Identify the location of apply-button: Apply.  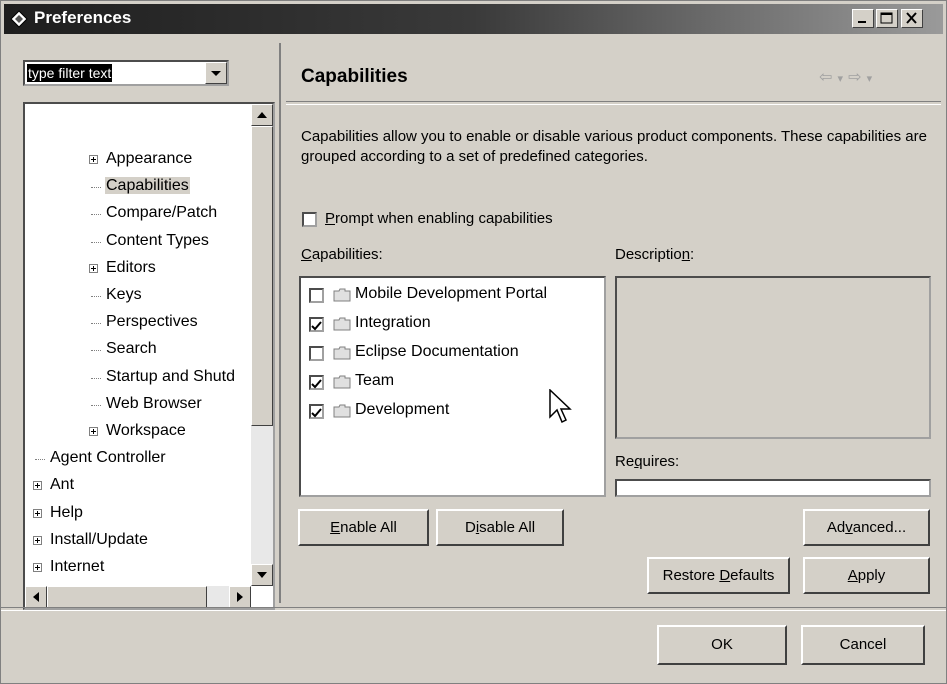
(866, 575).